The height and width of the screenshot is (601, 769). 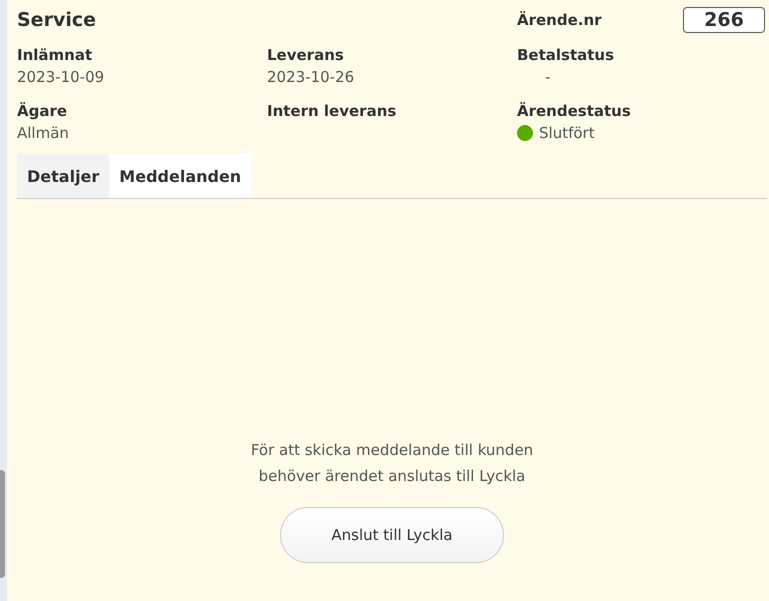 What do you see at coordinates (392, 535) in the screenshot?
I see `connect-button: Anslut till Lyckla` at bounding box center [392, 535].